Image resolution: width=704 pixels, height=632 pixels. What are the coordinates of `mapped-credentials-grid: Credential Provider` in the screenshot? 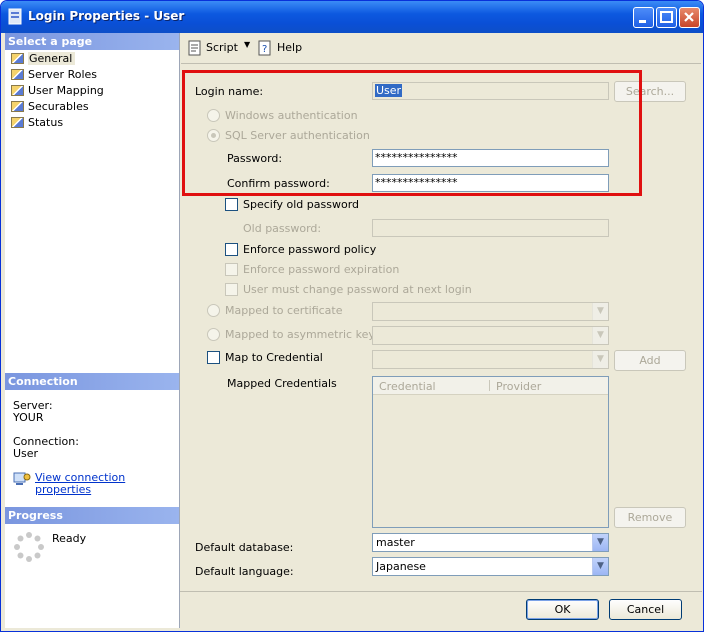 It's located at (490, 452).